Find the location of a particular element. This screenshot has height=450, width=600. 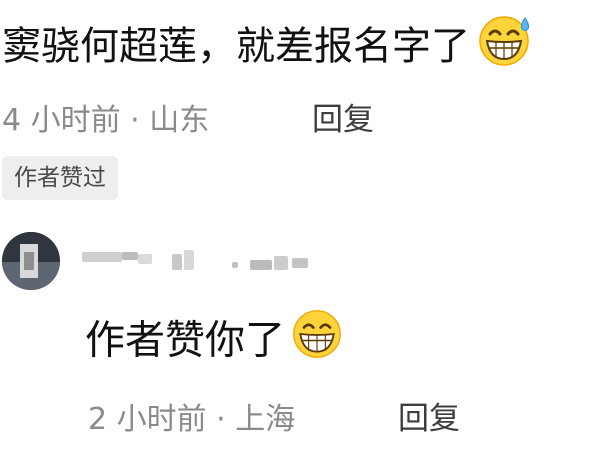

reply-to-reply-button: 回复 is located at coordinates (429, 415).